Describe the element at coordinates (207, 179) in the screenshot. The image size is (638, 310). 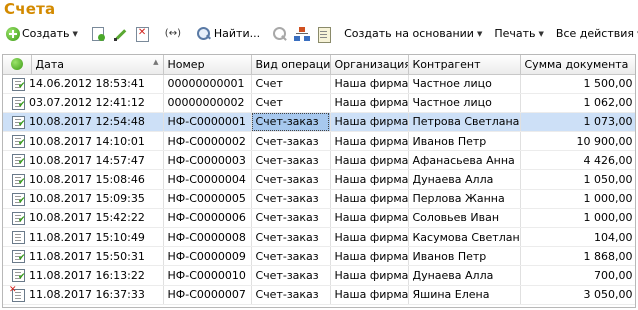
I see `number-cell: НФ-С0000004` at that location.